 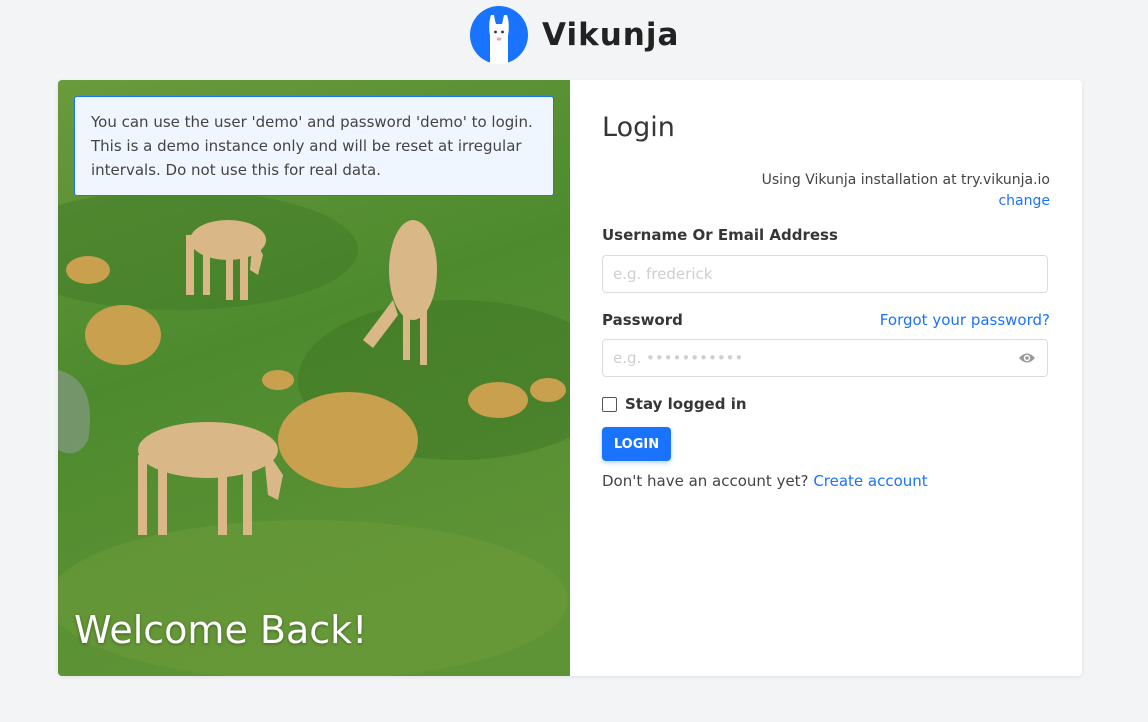 I want to click on eye-icon, so click(x=1027, y=358).